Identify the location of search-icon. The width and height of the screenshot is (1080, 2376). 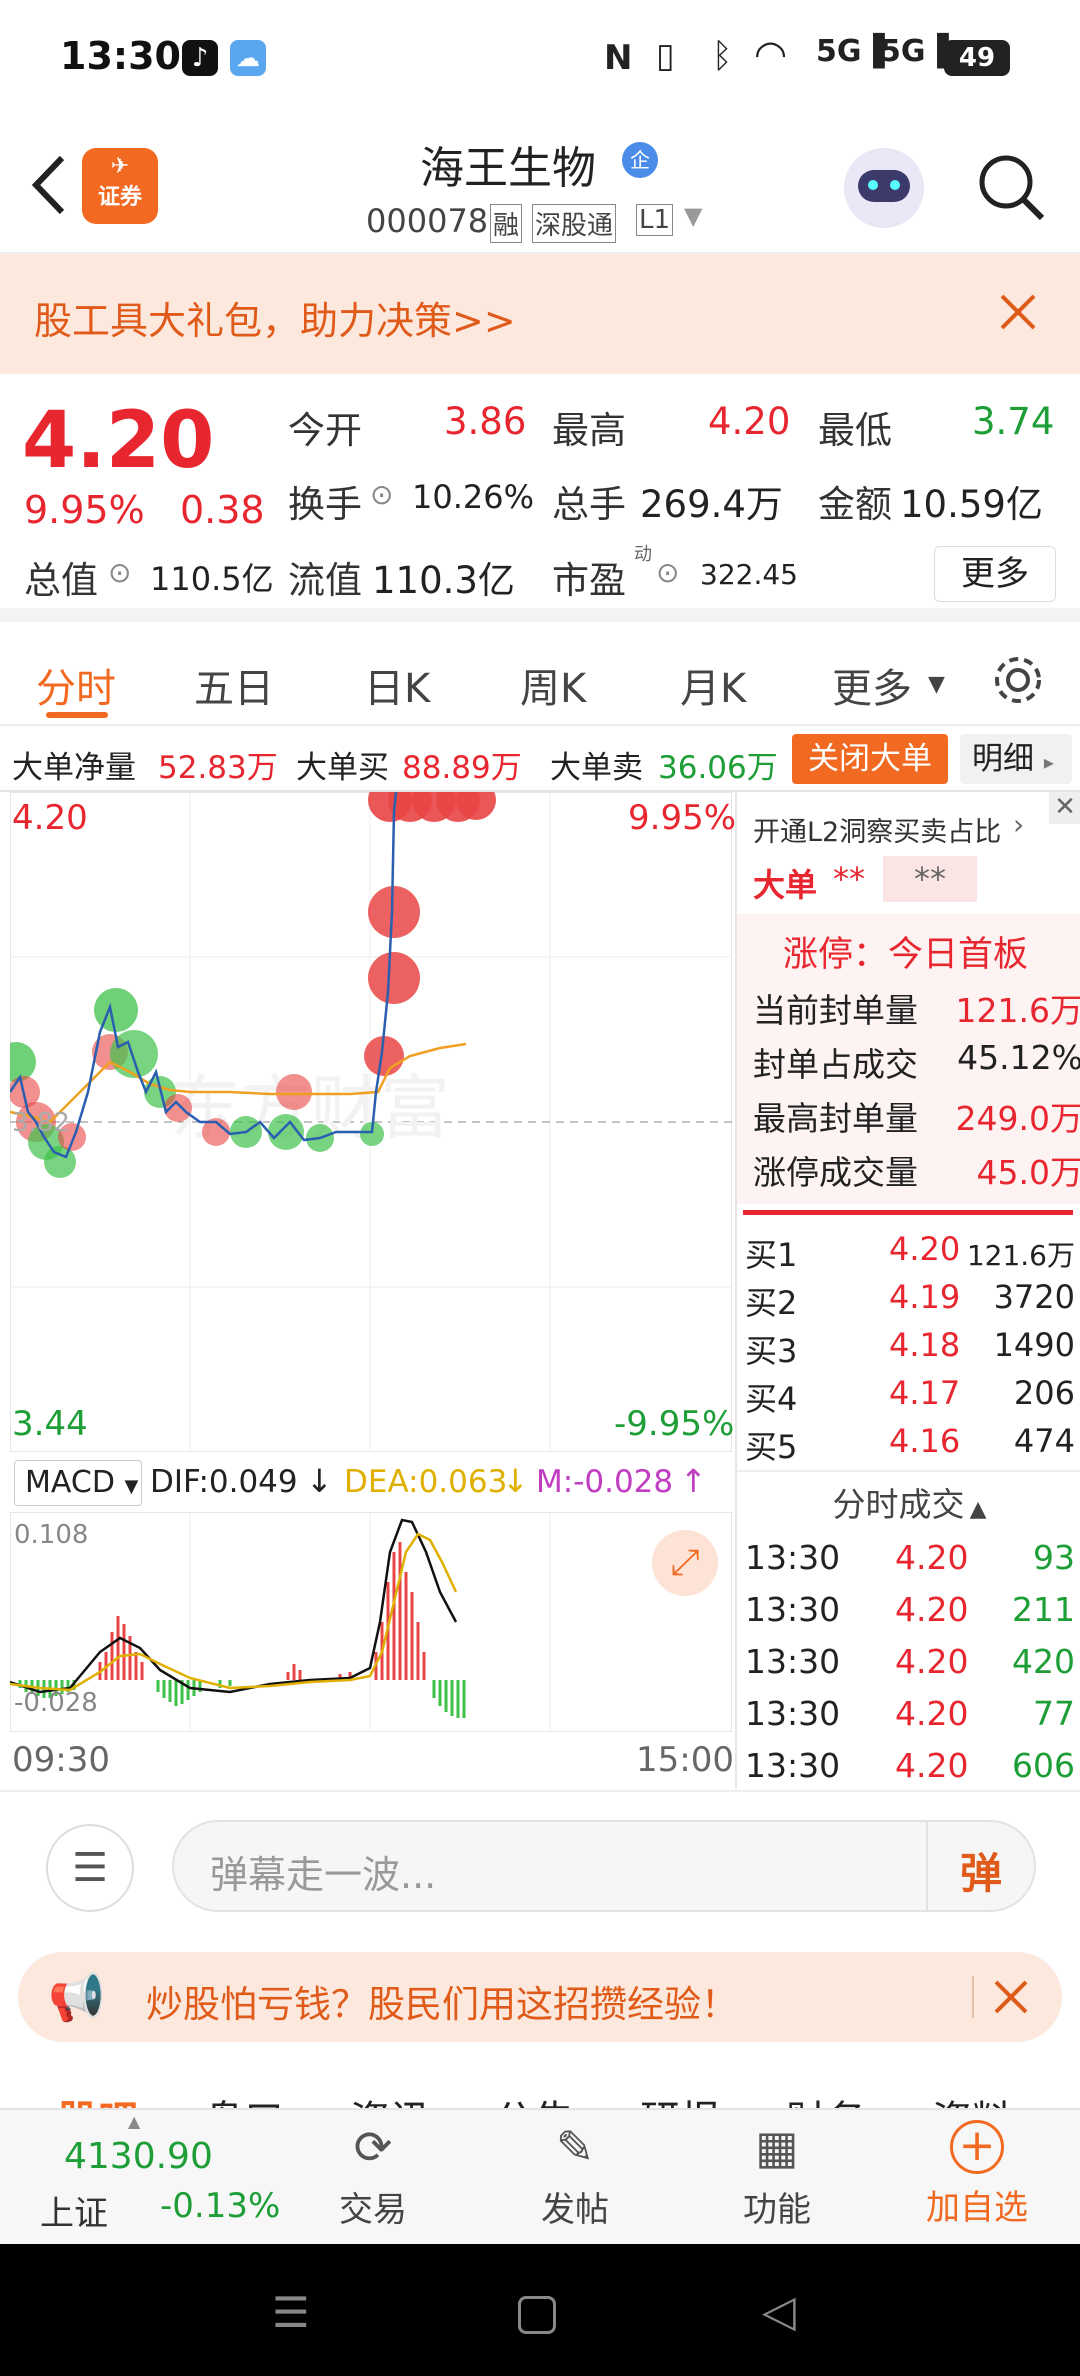
(1011, 187).